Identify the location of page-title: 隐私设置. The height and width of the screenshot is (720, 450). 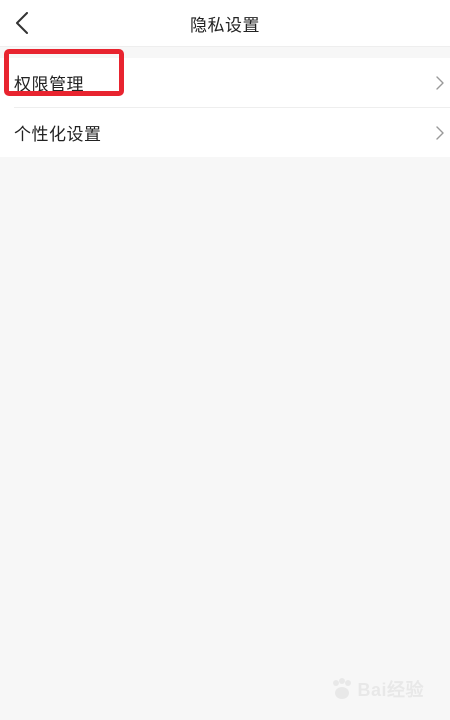
(225, 26).